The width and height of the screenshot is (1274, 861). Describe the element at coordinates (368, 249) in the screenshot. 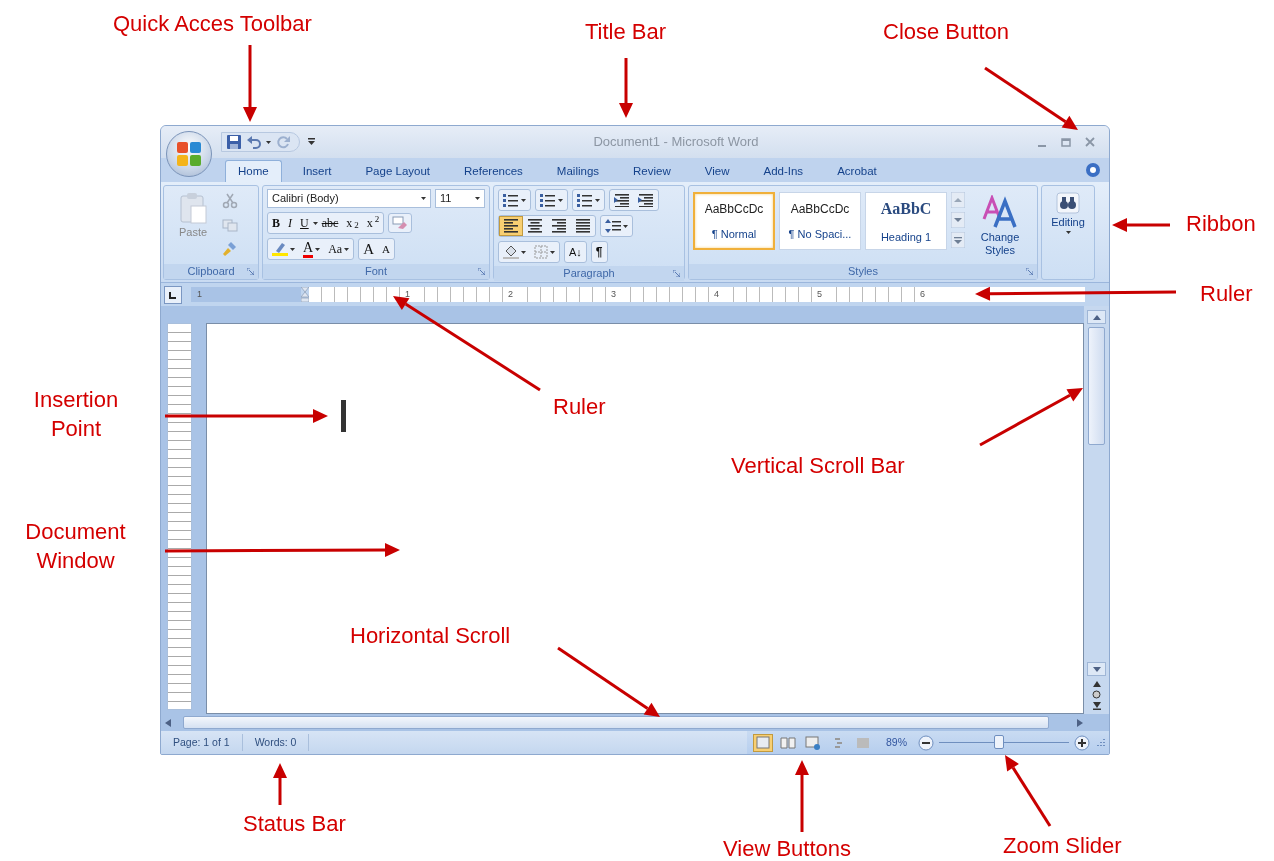

I see `grow-font-button: A` at that location.